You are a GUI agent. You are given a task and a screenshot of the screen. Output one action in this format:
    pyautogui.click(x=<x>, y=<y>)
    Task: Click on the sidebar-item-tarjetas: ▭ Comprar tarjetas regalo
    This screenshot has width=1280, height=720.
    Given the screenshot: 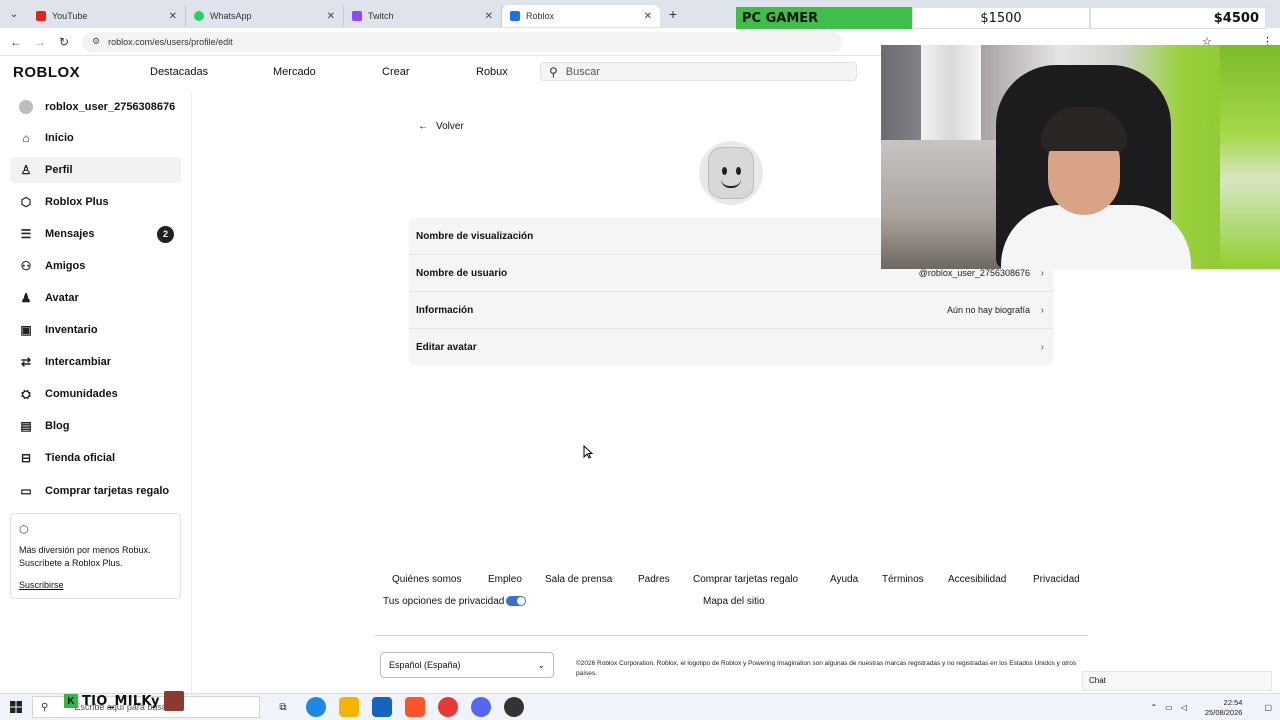 What is the action you would take?
    pyautogui.click(x=95, y=491)
    